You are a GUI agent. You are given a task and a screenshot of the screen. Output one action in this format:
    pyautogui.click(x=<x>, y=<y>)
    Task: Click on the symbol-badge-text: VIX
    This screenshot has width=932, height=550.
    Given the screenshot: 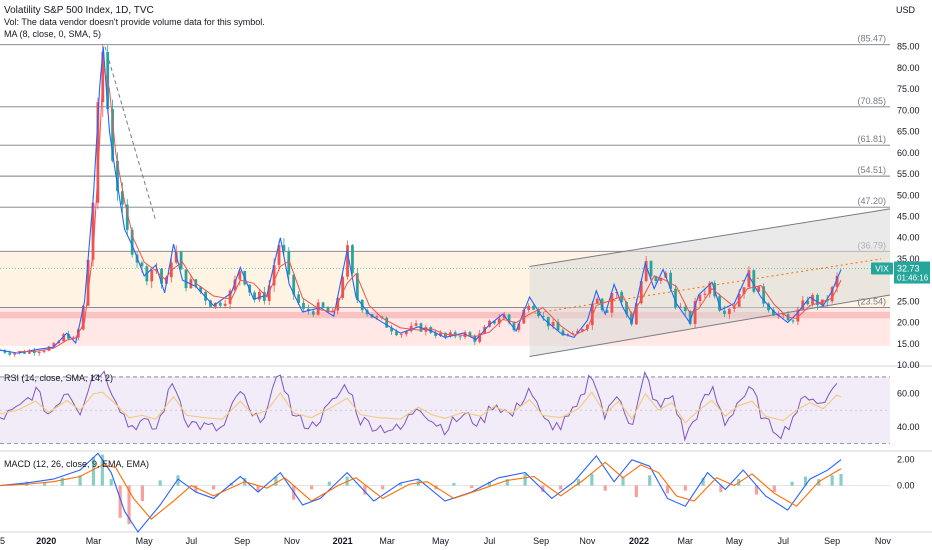 What is the action you would take?
    pyautogui.click(x=882, y=269)
    